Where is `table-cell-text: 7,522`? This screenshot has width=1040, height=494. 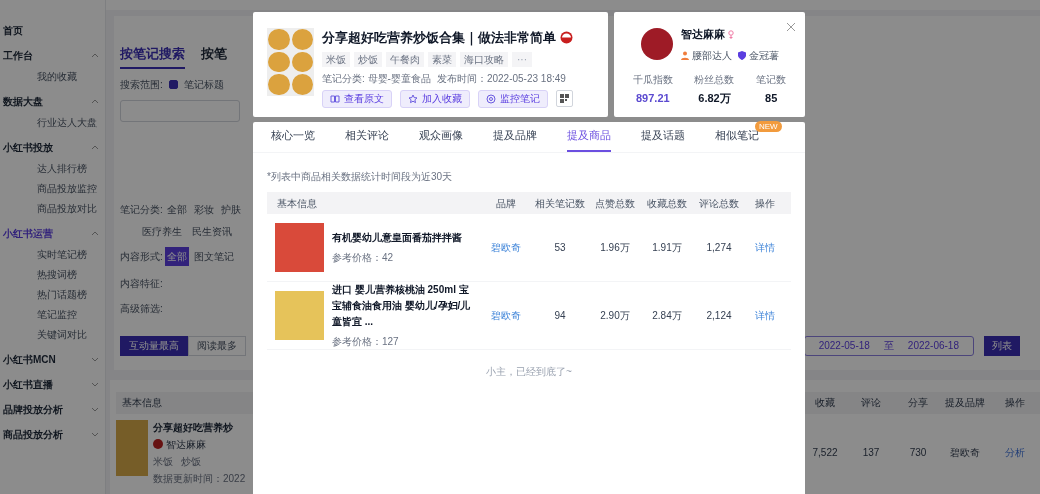 table-cell-text: 7,522 is located at coordinates (825, 453).